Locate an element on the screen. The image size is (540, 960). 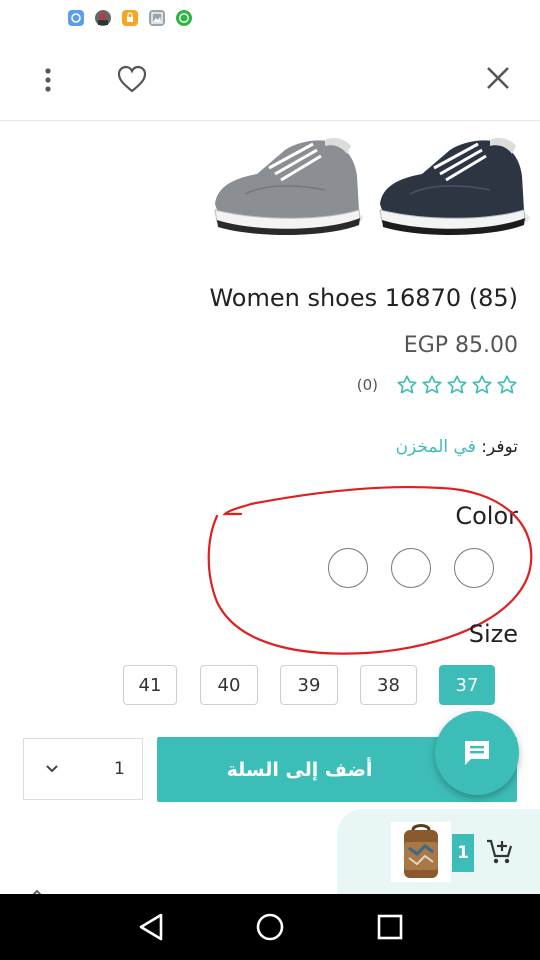
review-count: (0) is located at coordinates (367, 385).